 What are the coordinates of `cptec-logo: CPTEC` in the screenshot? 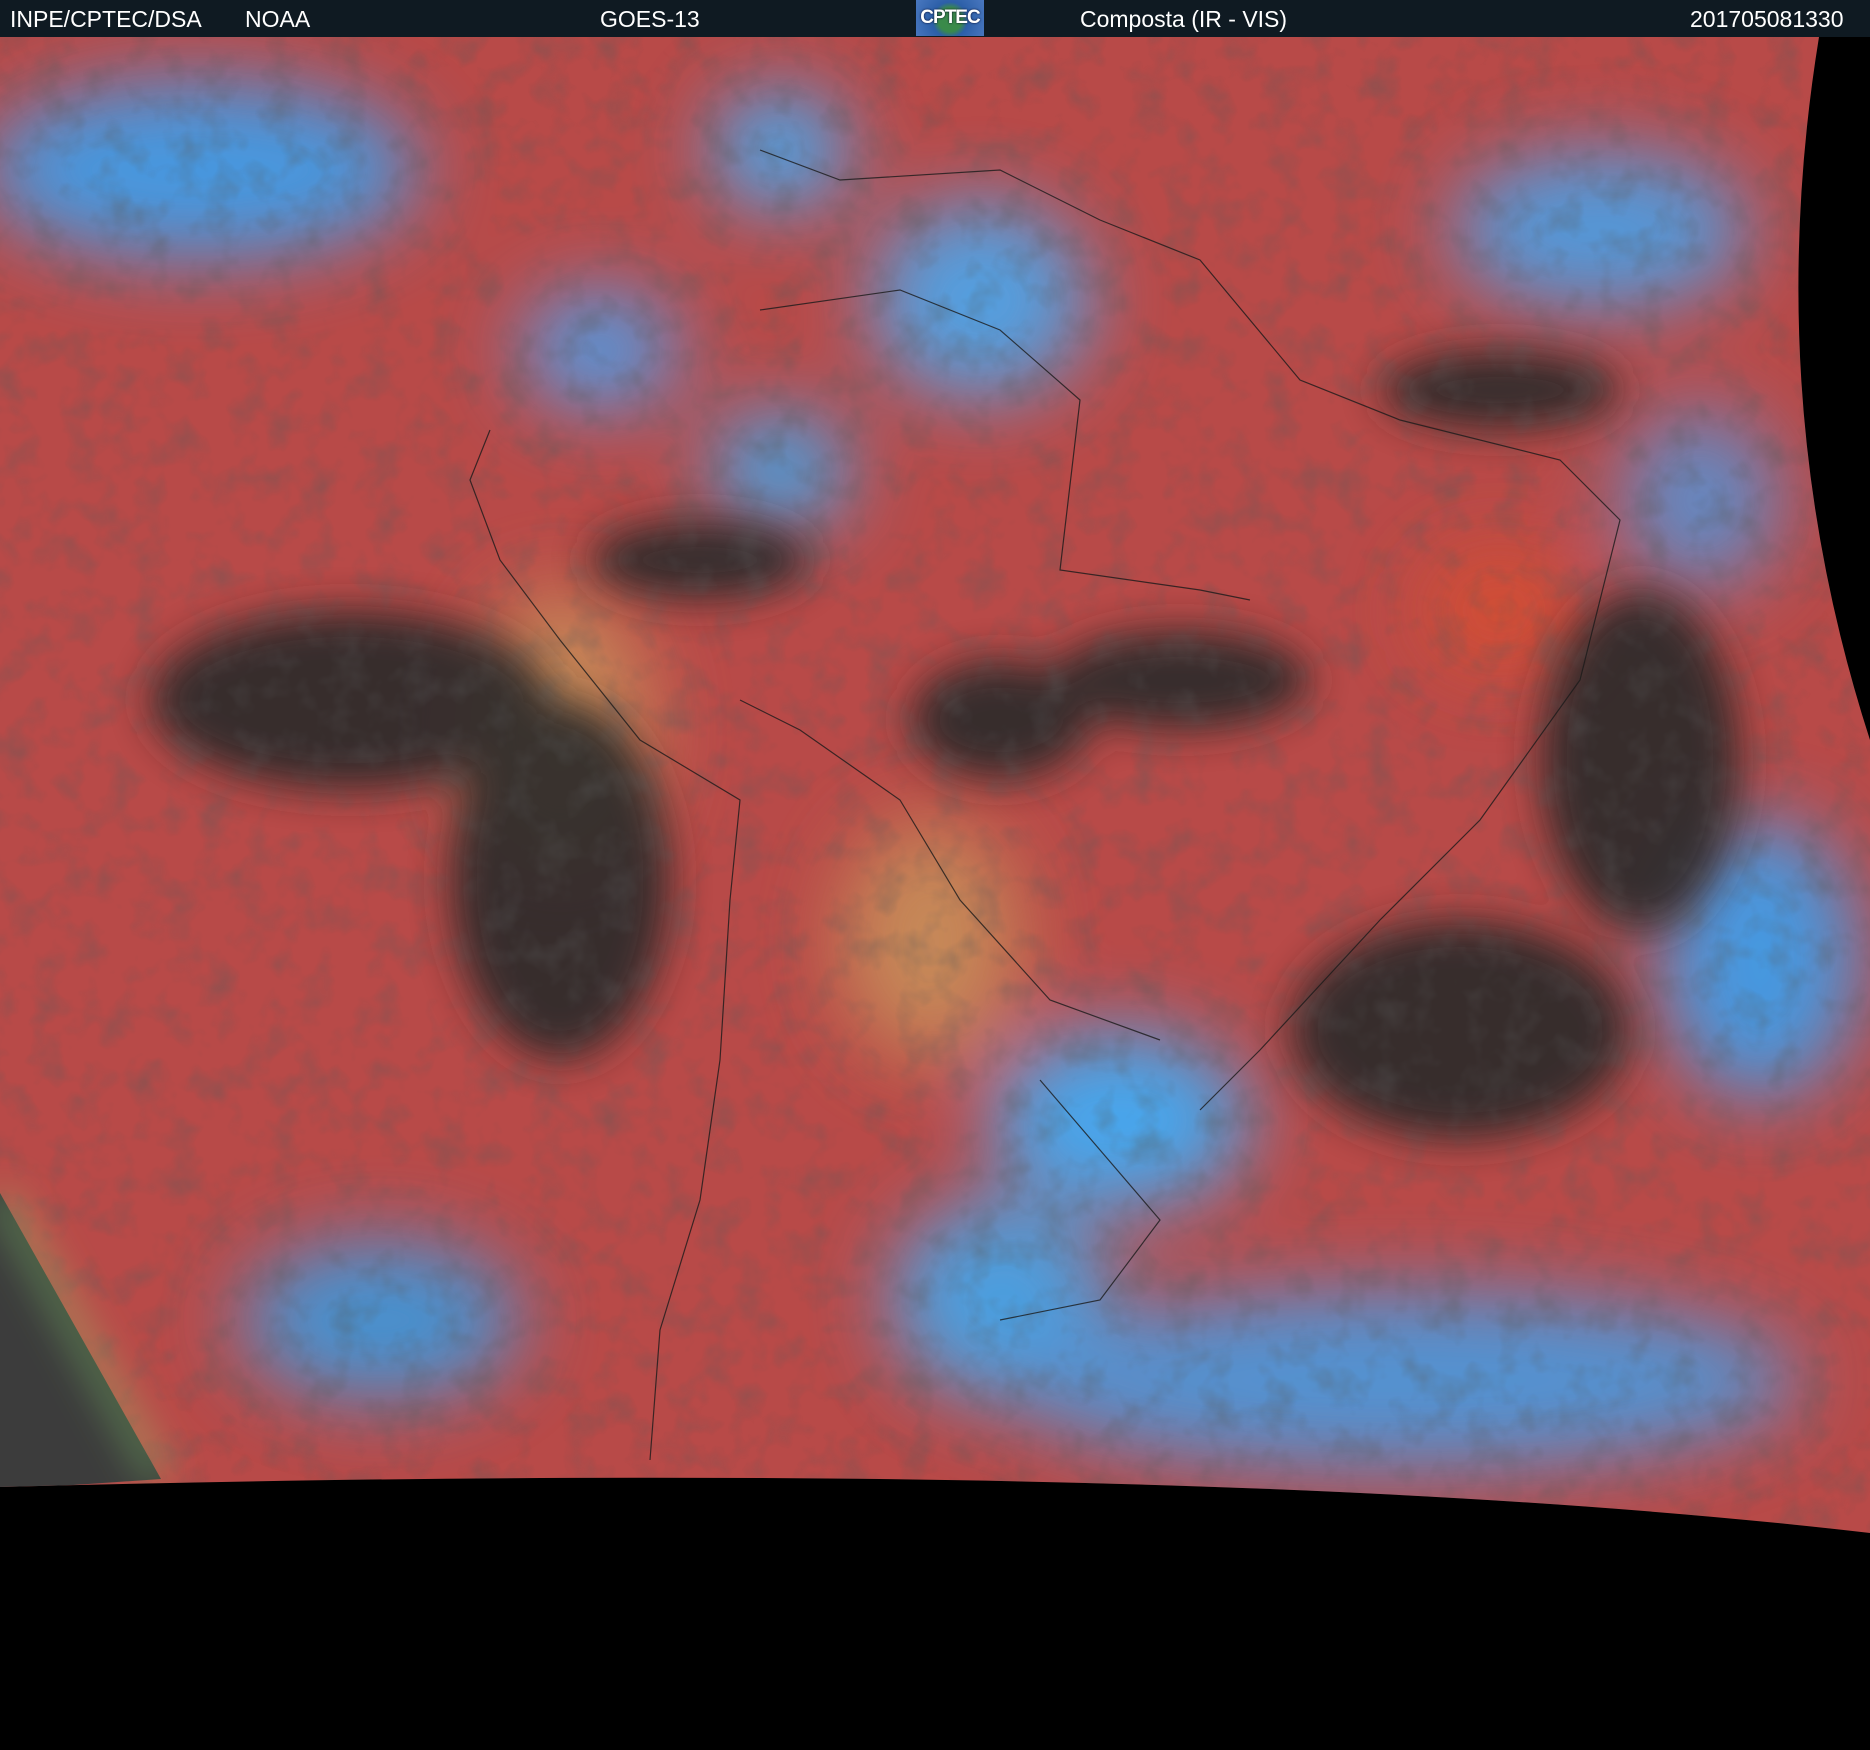 It's located at (950, 18).